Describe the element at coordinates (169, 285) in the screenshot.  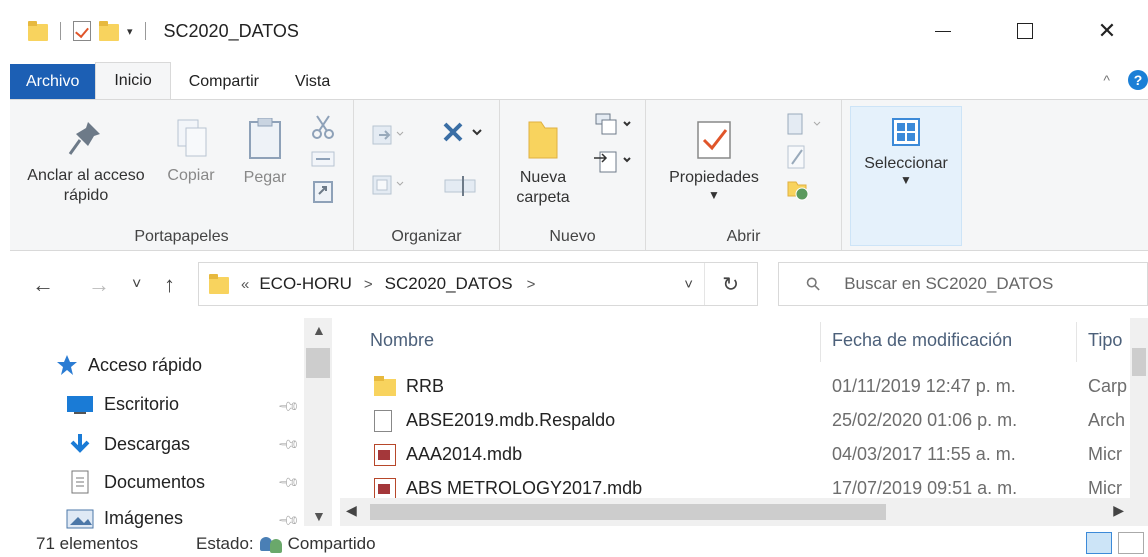
I see `up-button: ↑` at that location.